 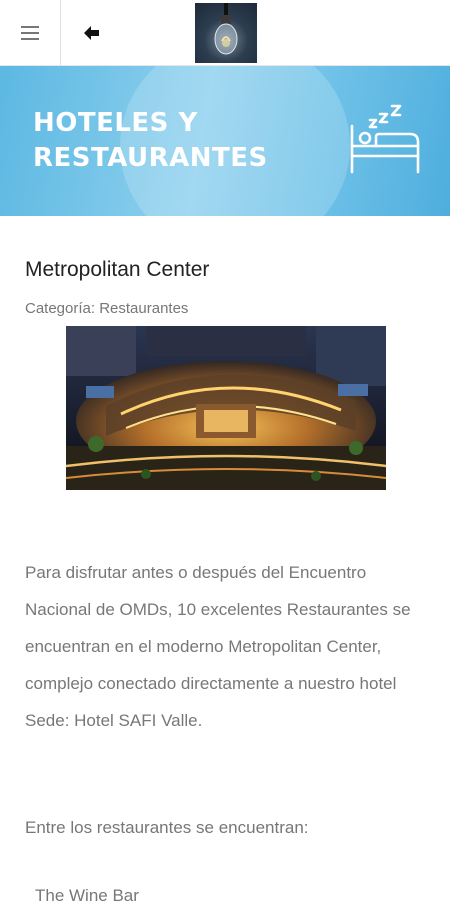 I want to click on top-app-bar, so click(x=225, y=33).